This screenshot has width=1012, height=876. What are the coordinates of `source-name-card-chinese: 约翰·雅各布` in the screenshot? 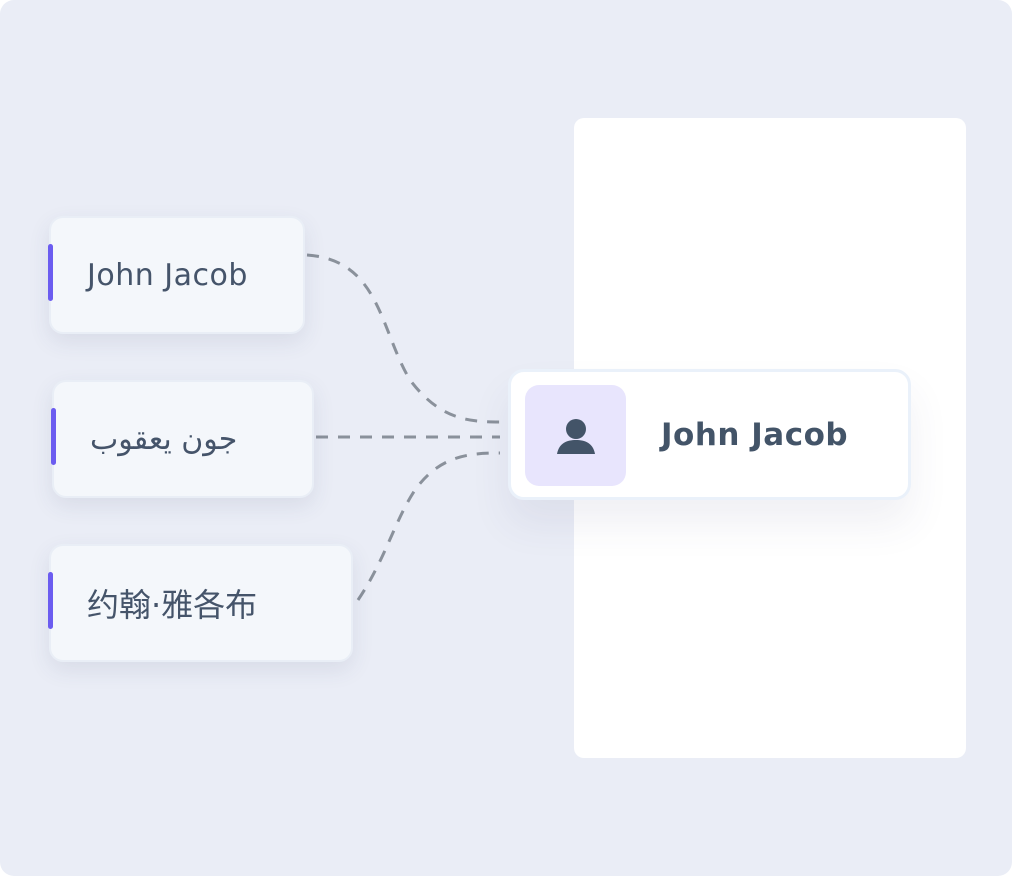 It's located at (200, 603).